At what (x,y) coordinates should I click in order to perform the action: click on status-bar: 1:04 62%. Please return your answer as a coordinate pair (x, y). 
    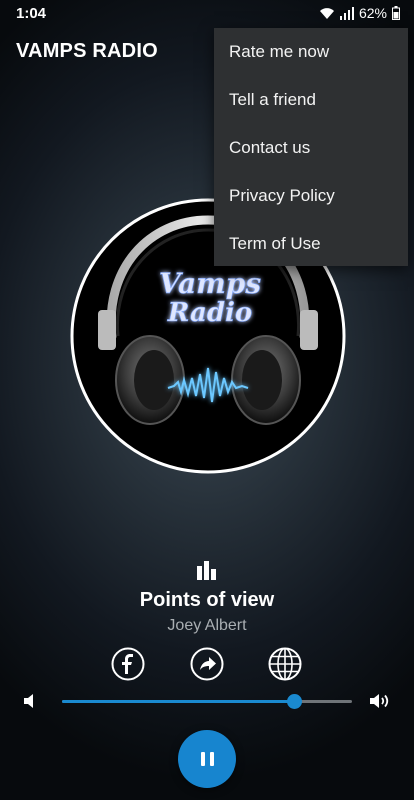
    Looking at the image, I should click on (207, 14).